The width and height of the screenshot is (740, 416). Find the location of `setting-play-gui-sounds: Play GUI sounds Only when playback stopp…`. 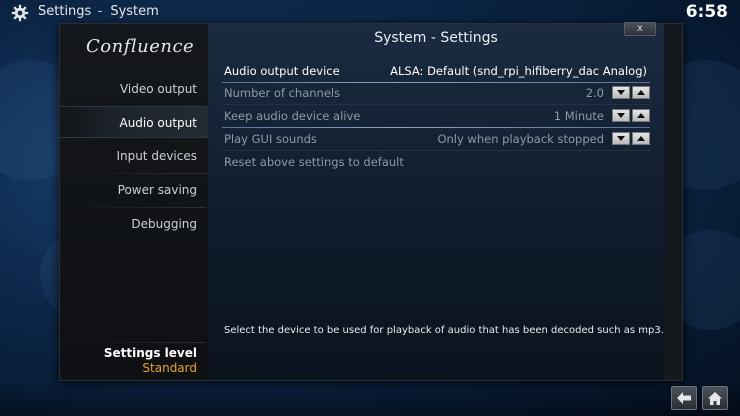

setting-play-gui-sounds: Play GUI sounds Only when playback stopp… is located at coordinates (436, 139).